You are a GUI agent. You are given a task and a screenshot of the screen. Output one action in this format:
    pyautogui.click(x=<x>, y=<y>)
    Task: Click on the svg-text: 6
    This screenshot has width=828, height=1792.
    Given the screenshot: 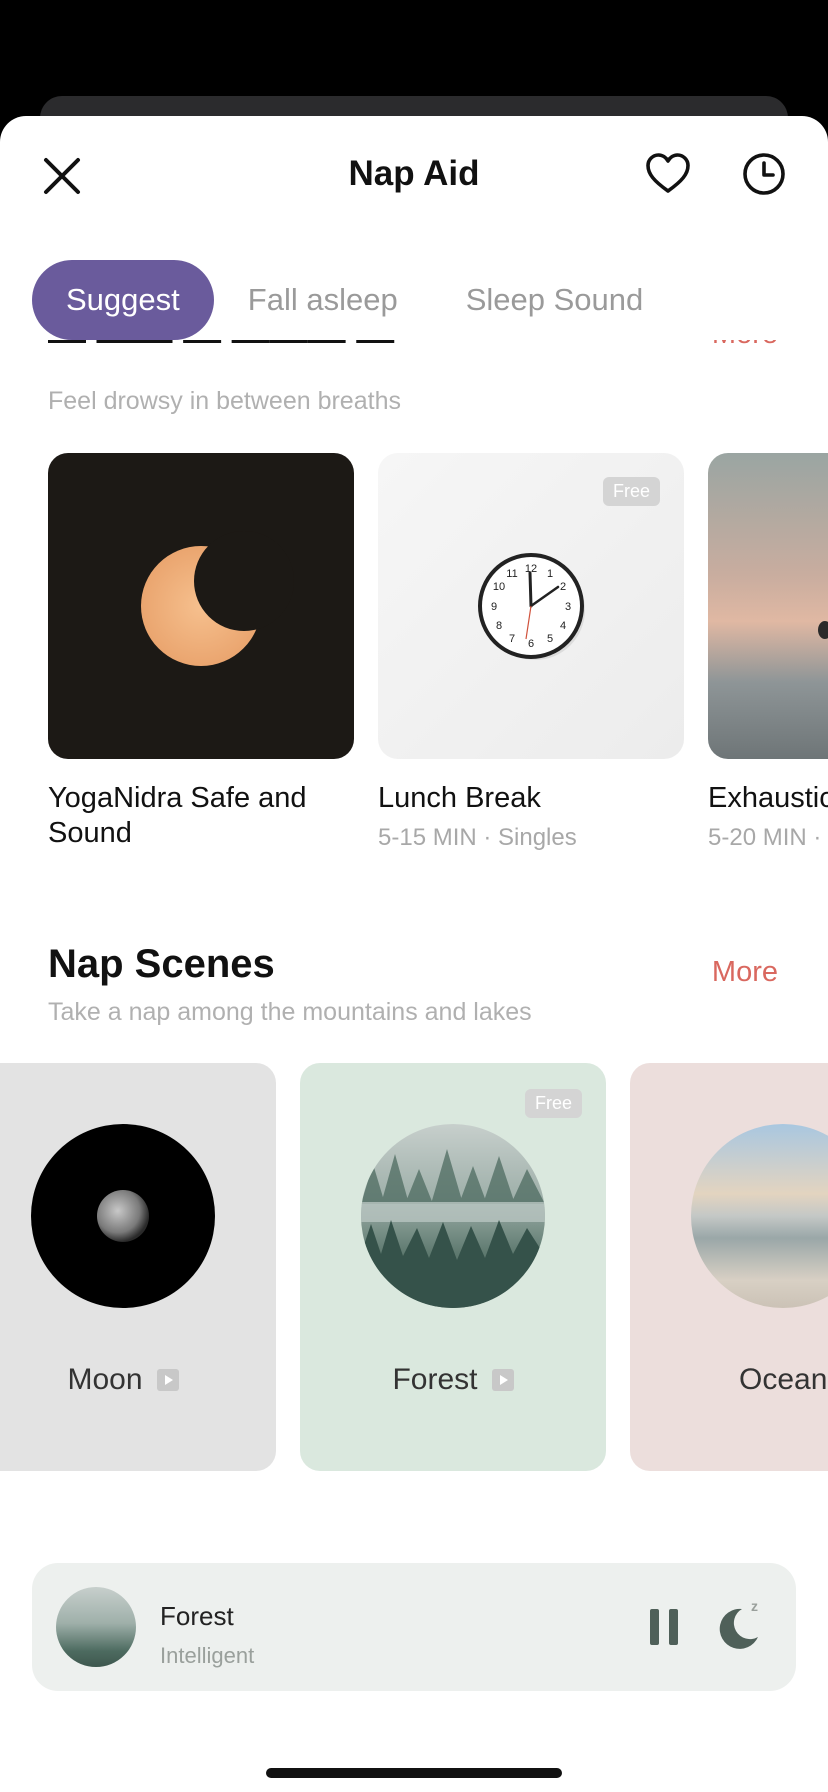 What is the action you would take?
    pyautogui.click(x=531, y=644)
    